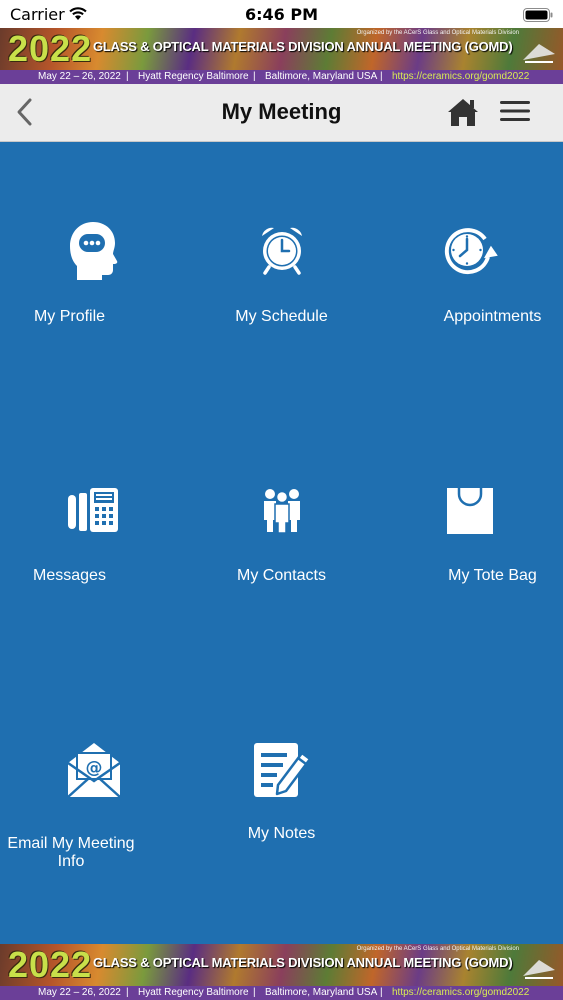  Describe the element at coordinates (281, 113) in the screenshot. I see `navigation-bar: My Meeting` at that location.